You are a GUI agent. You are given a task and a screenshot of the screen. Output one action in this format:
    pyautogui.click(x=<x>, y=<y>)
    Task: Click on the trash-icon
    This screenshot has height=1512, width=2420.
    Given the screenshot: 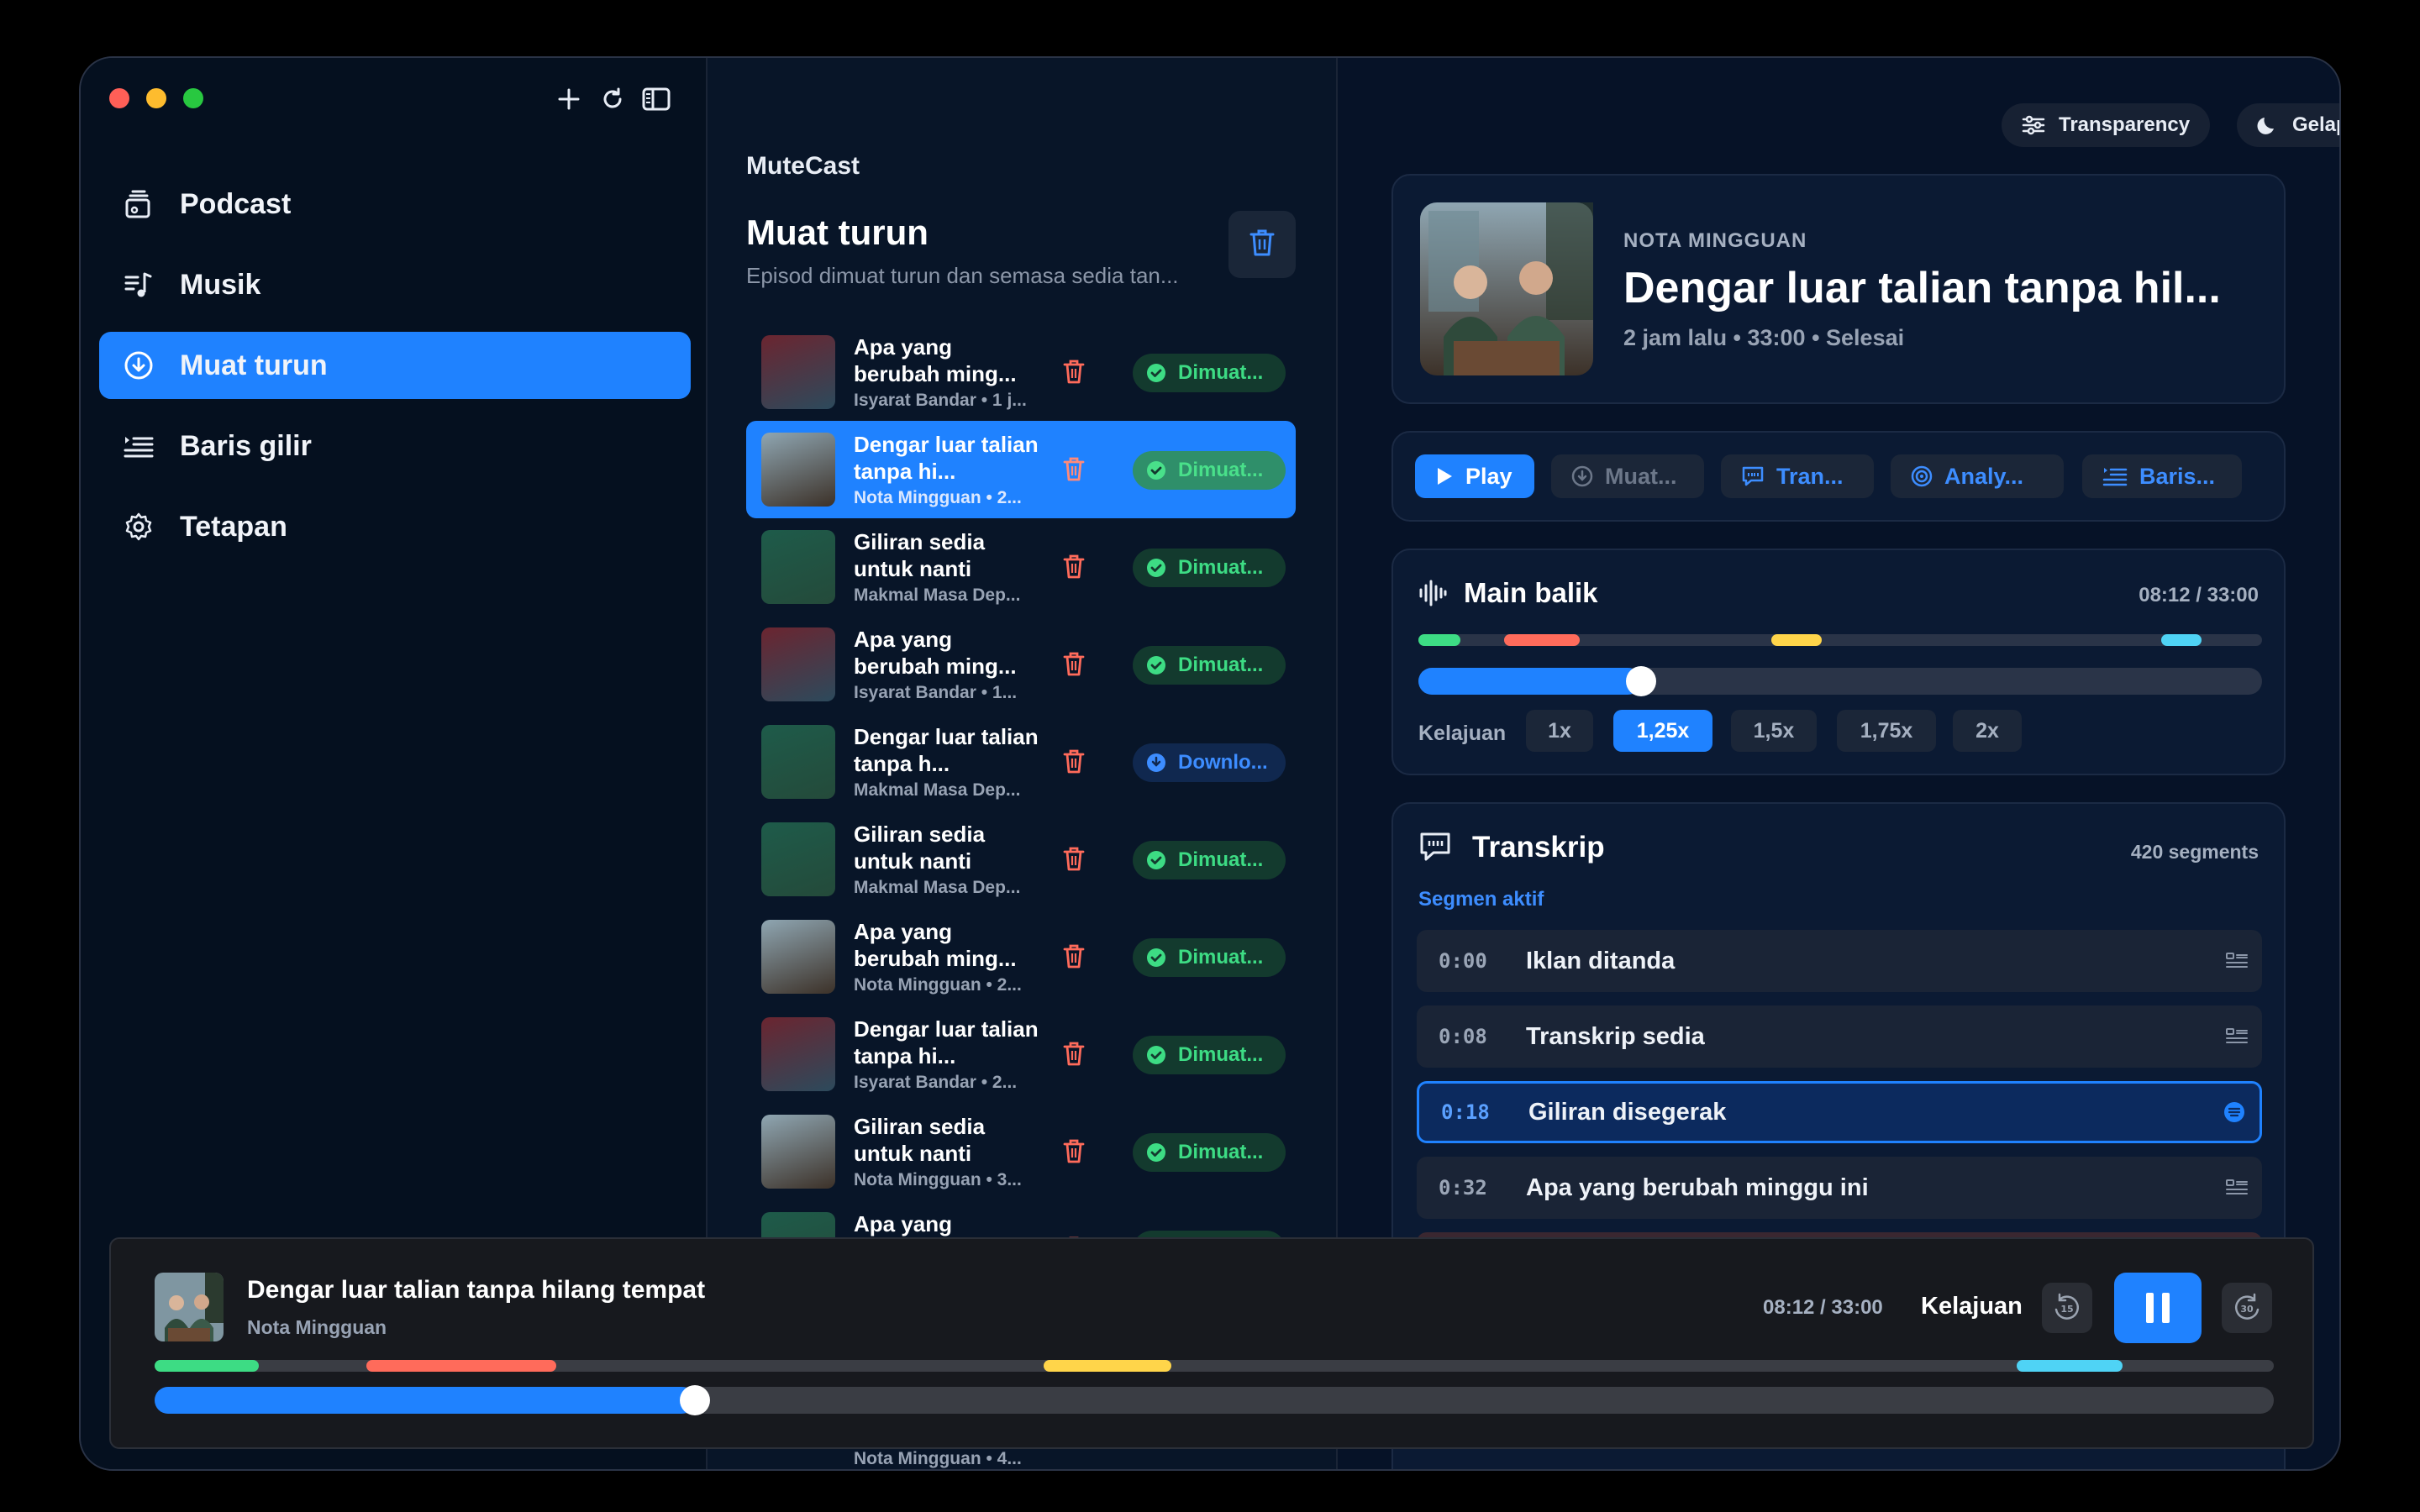 What is the action you would take?
    pyautogui.click(x=1074, y=664)
    